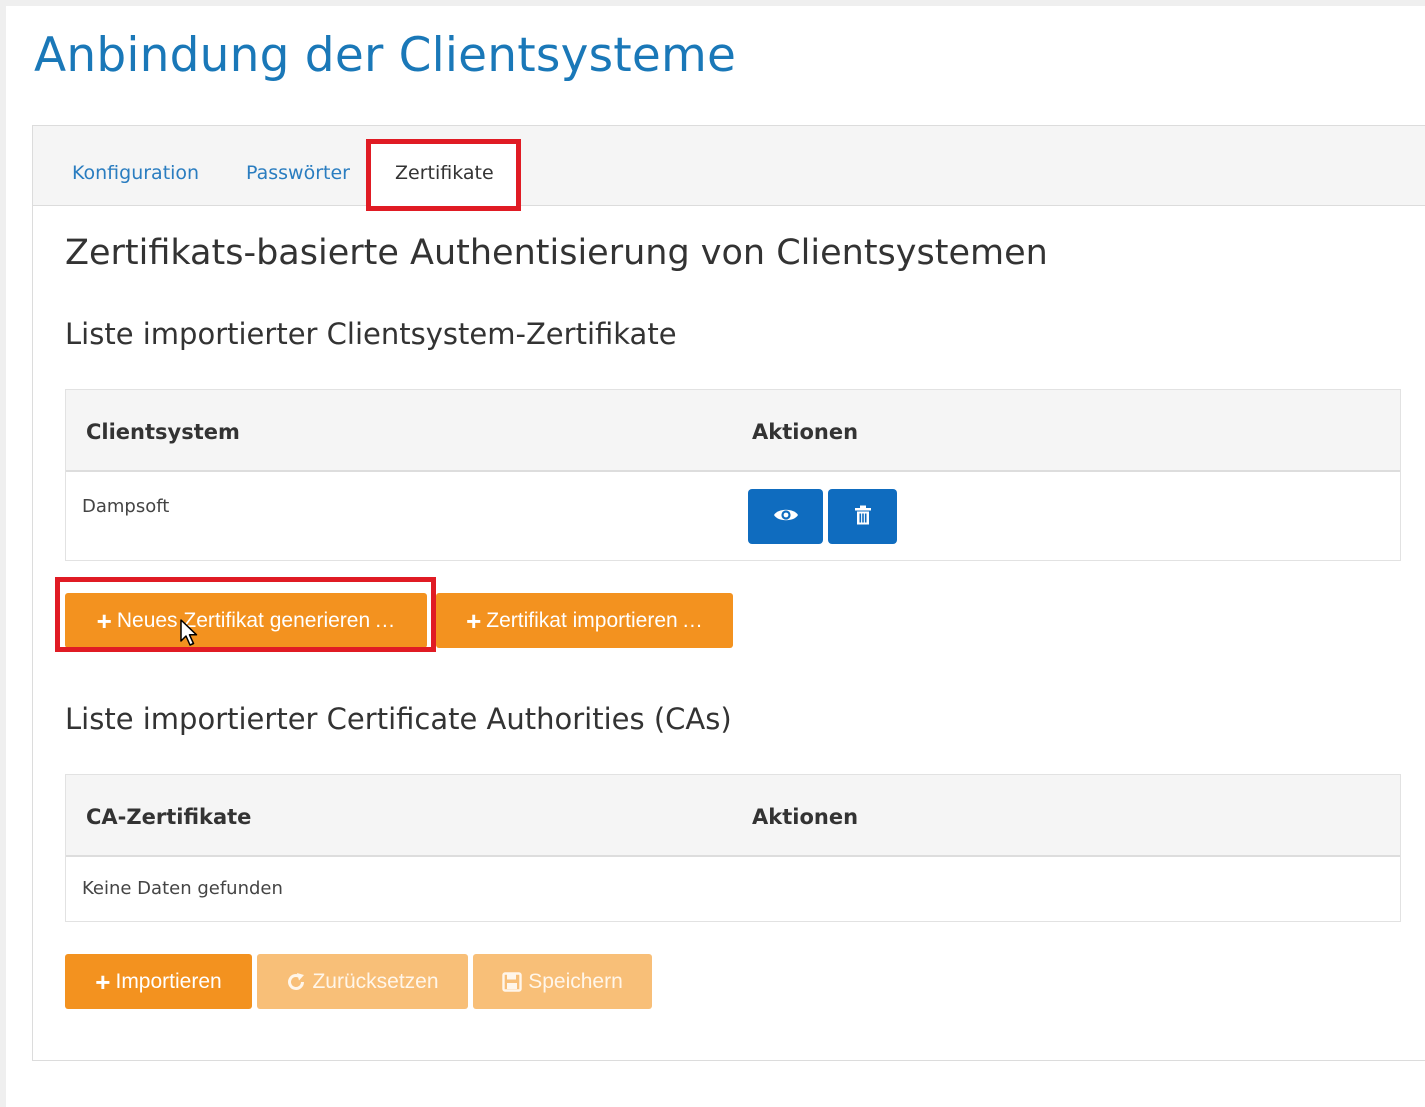 The width and height of the screenshot is (1425, 1107). Describe the element at coordinates (385, 55) in the screenshot. I see `page-title: Anbindung der Clientsysteme` at that location.